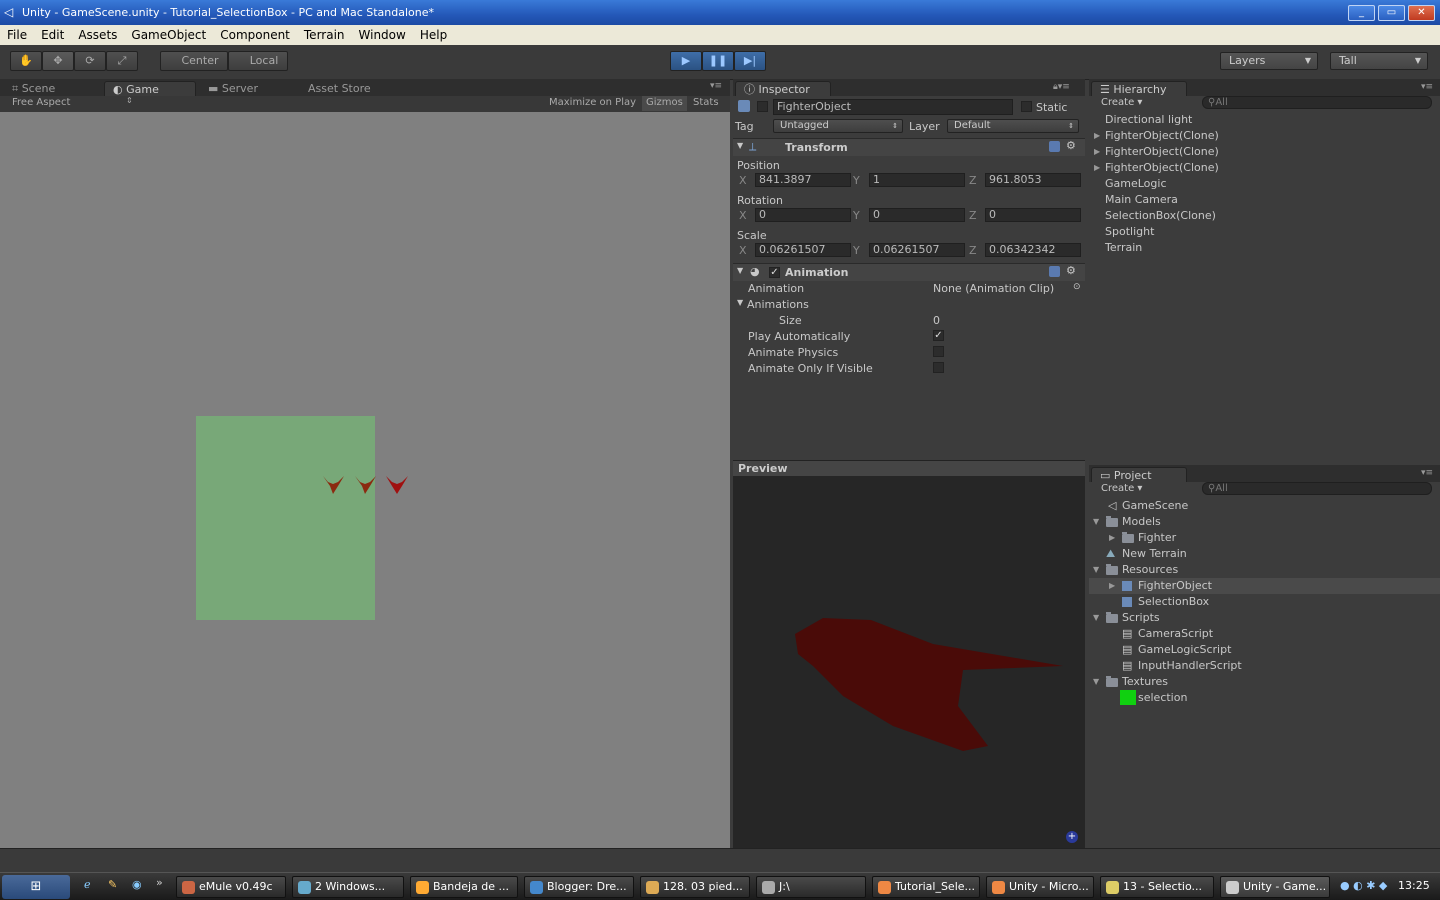  What do you see at coordinates (762, 106) in the screenshot?
I see `active-checkbox` at bounding box center [762, 106].